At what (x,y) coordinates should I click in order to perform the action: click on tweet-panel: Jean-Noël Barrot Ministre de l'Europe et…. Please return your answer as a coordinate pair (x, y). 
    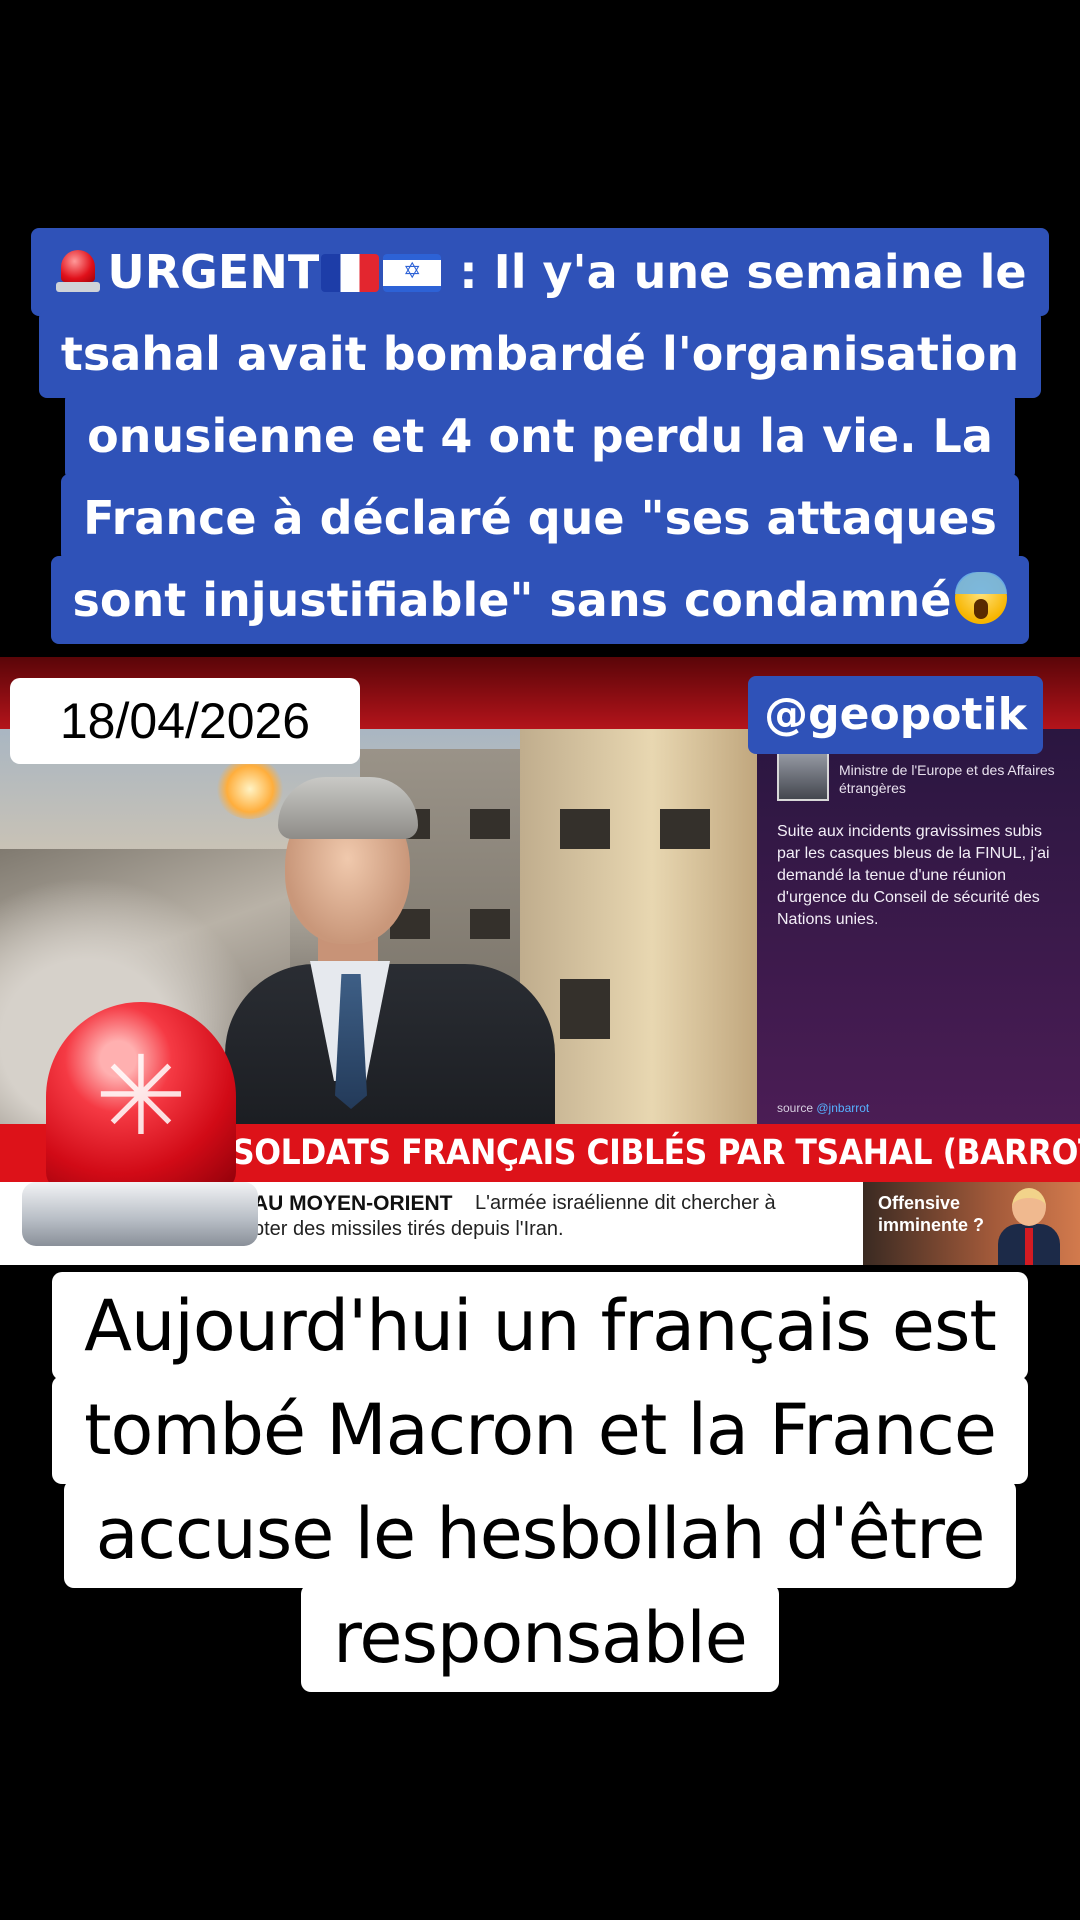
    Looking at the image, I should click on (918, 926).